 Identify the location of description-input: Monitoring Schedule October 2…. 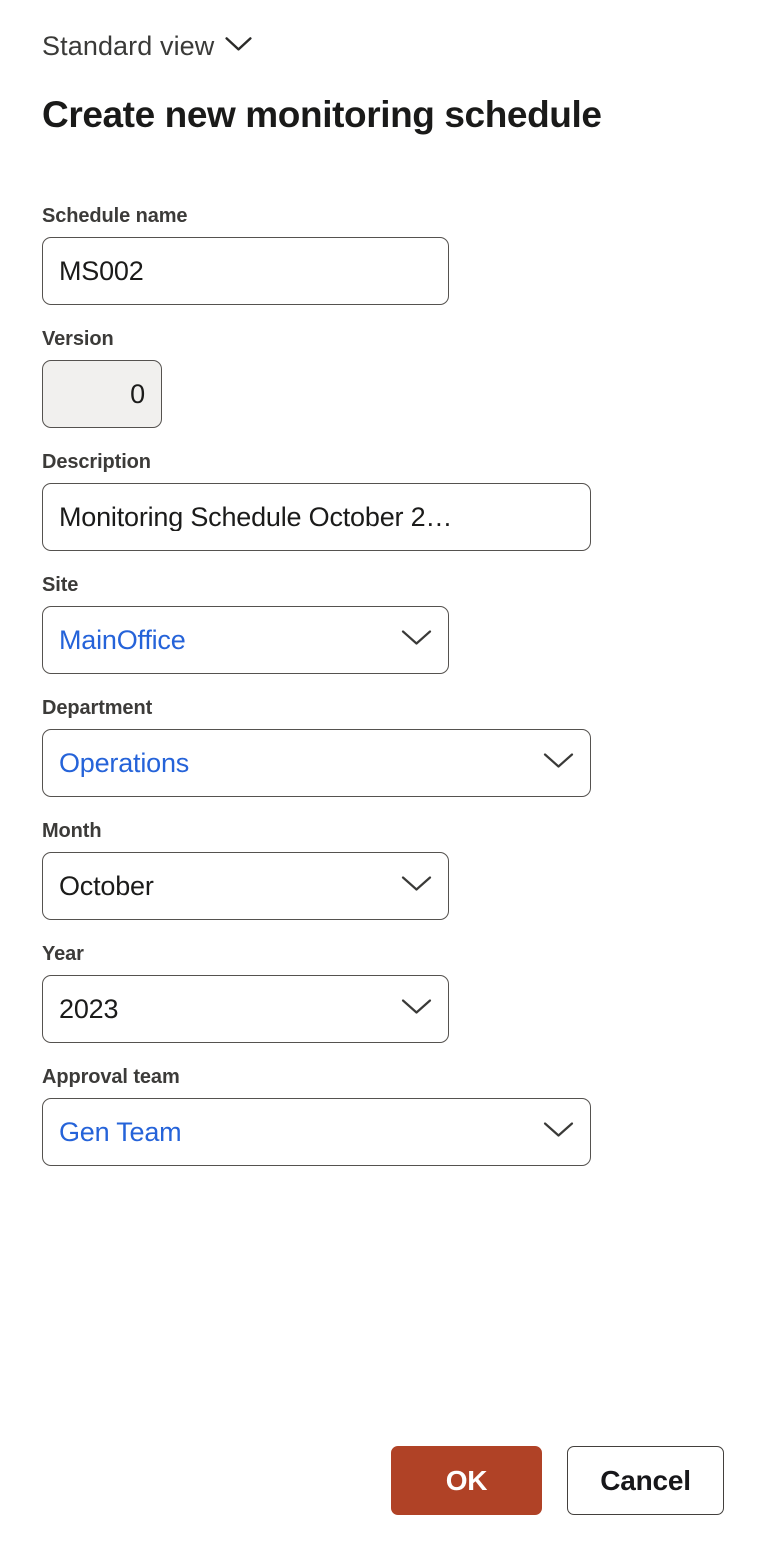
(316, 517).